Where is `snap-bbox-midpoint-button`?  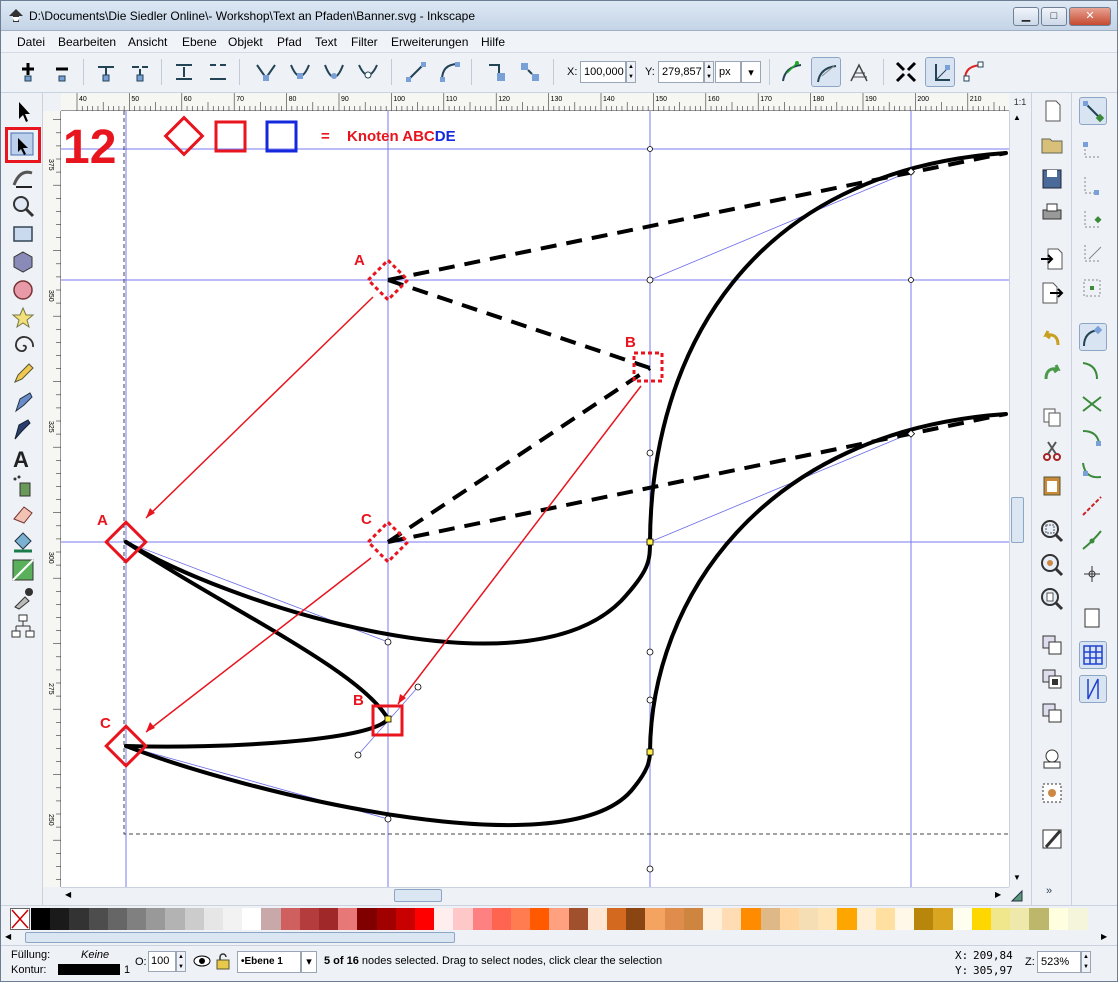 snap-bbox-midpoint-button is located at coordinates (1093, 255).